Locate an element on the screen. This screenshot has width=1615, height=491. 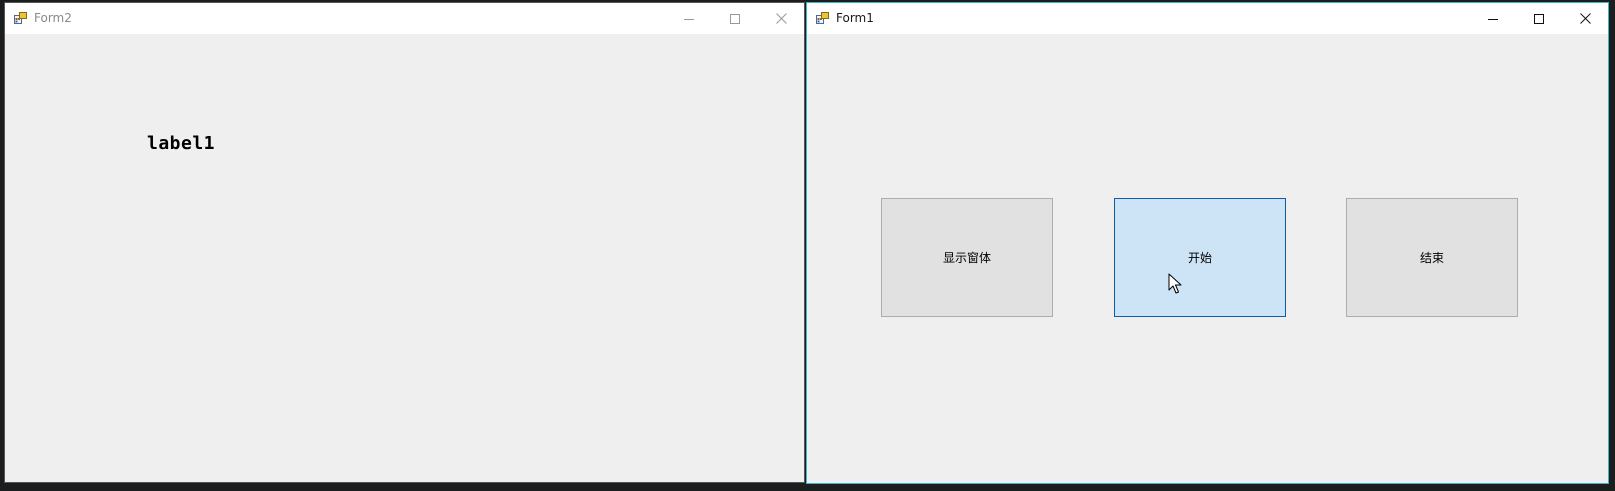
label1: label1 is located at coordinates (181, 143).